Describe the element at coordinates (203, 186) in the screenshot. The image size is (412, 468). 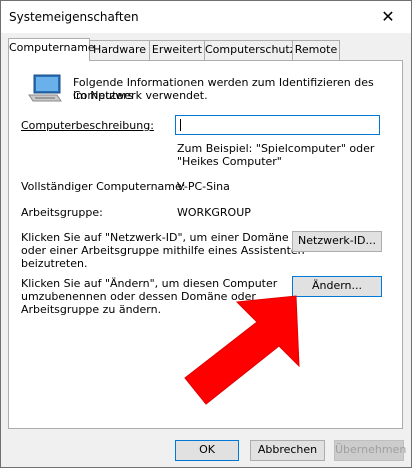
I see `fullname-value: V-PC-Sina` at that location.